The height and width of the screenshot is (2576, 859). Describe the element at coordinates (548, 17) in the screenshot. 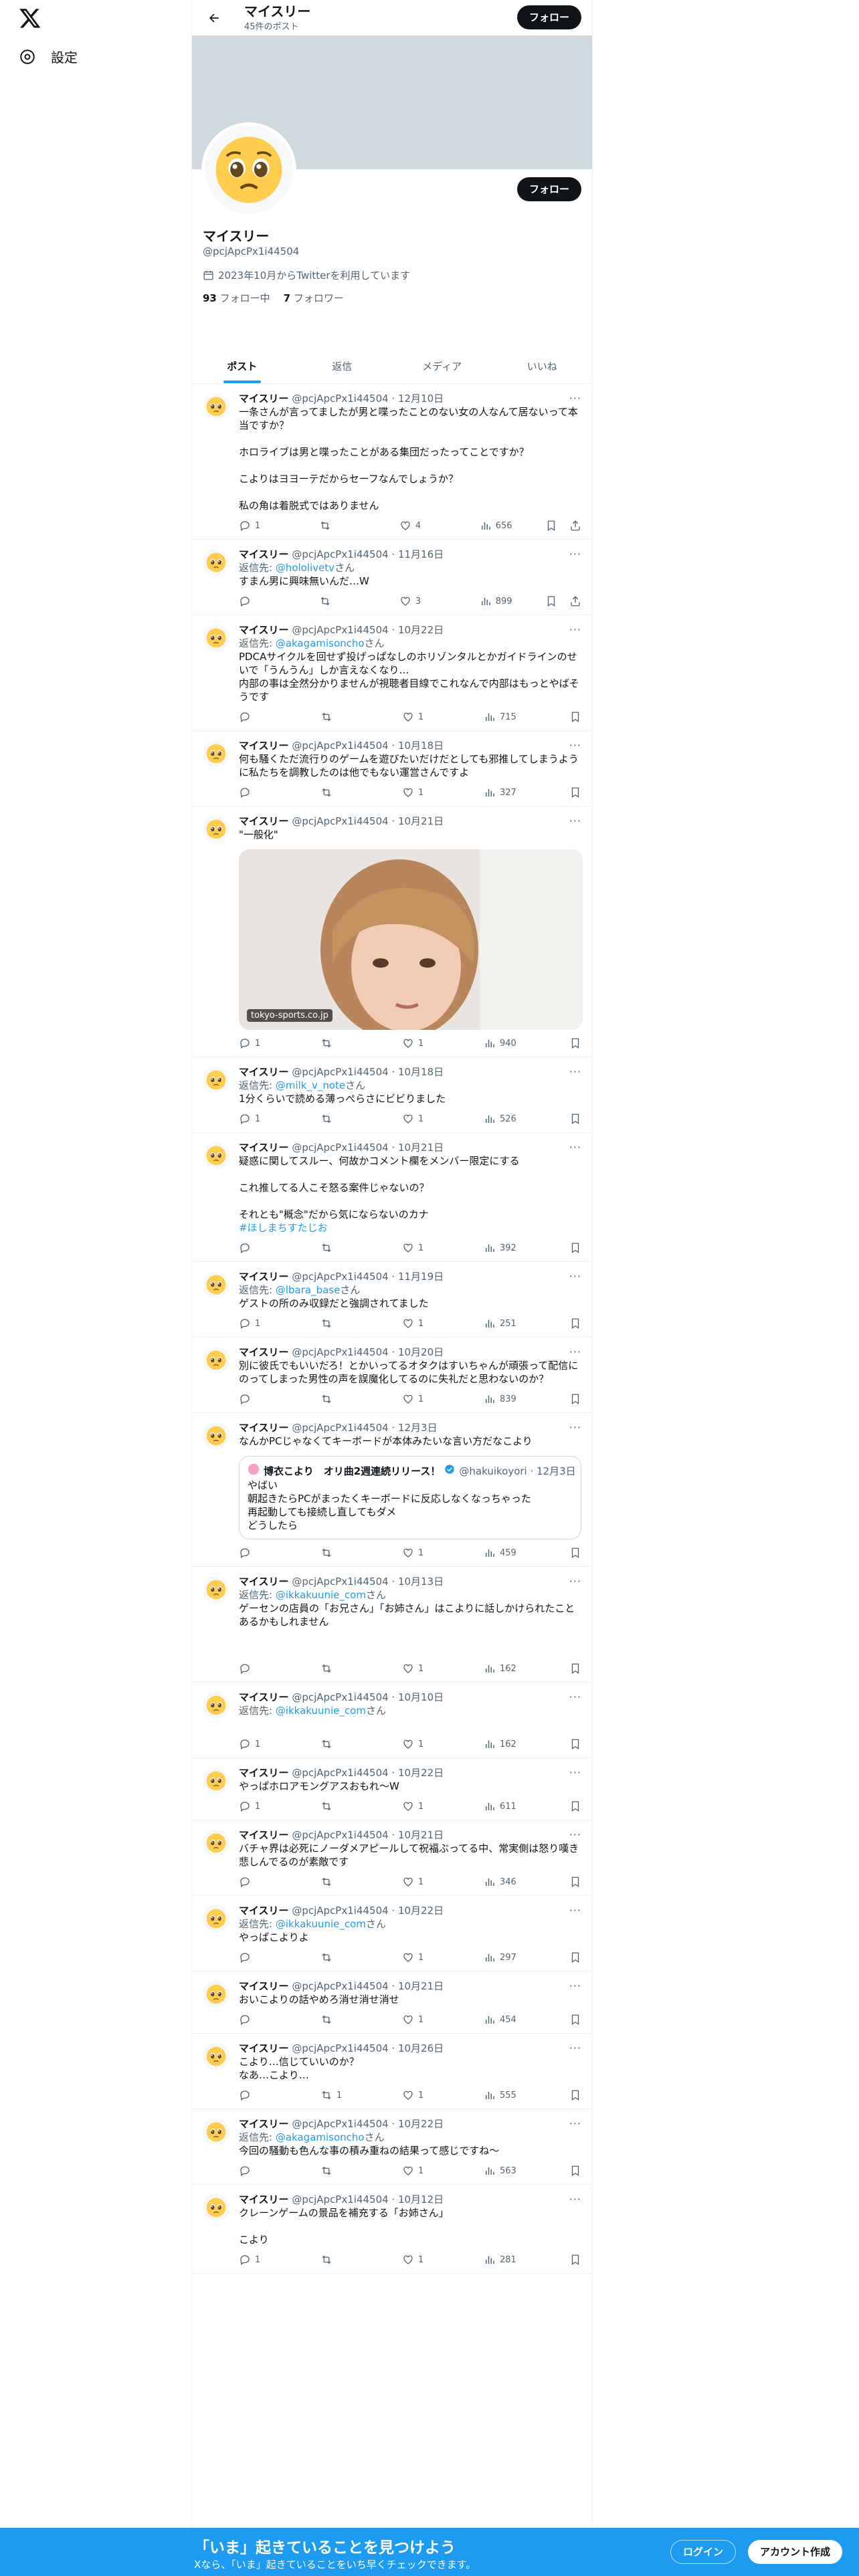

I see `header-follow-button: フォロー` at that location.